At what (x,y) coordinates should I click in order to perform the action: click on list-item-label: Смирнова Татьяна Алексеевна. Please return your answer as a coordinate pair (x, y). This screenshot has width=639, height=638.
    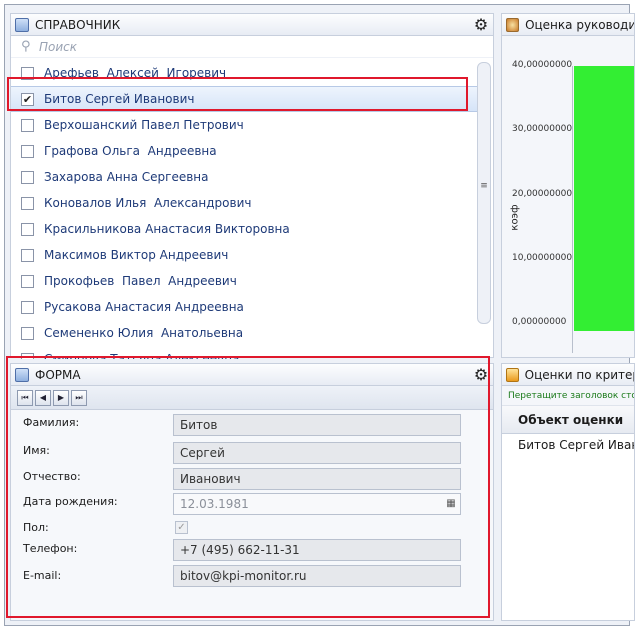
    Looking at the image, I should click on (142, 355).